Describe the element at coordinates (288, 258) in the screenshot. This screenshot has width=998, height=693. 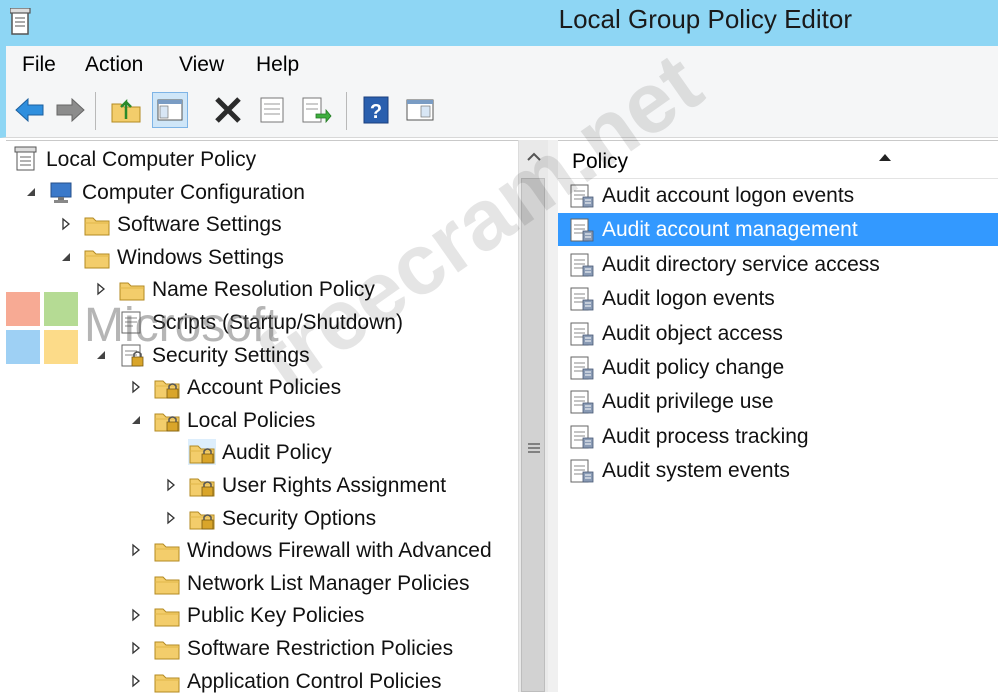
I see `tree-item: Windows Settings` at that location.